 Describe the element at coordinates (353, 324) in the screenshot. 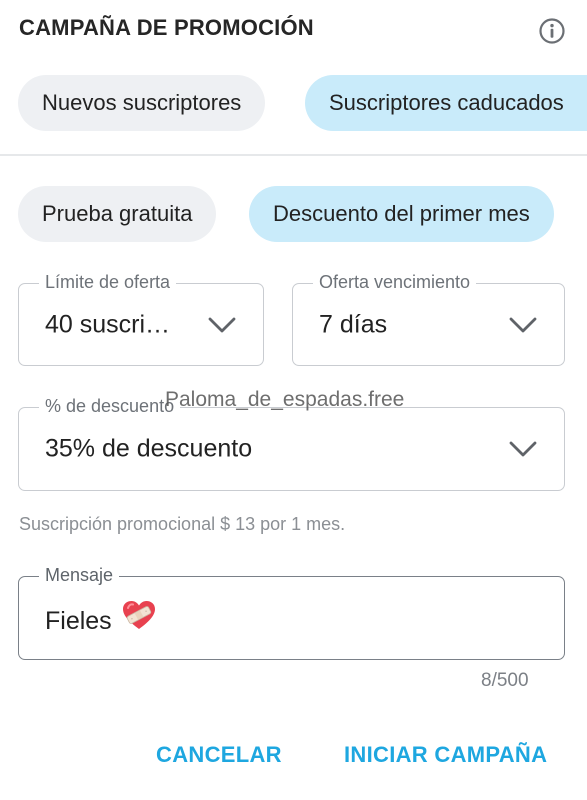

I see `offer-expiration-value: 7 días` at that location.